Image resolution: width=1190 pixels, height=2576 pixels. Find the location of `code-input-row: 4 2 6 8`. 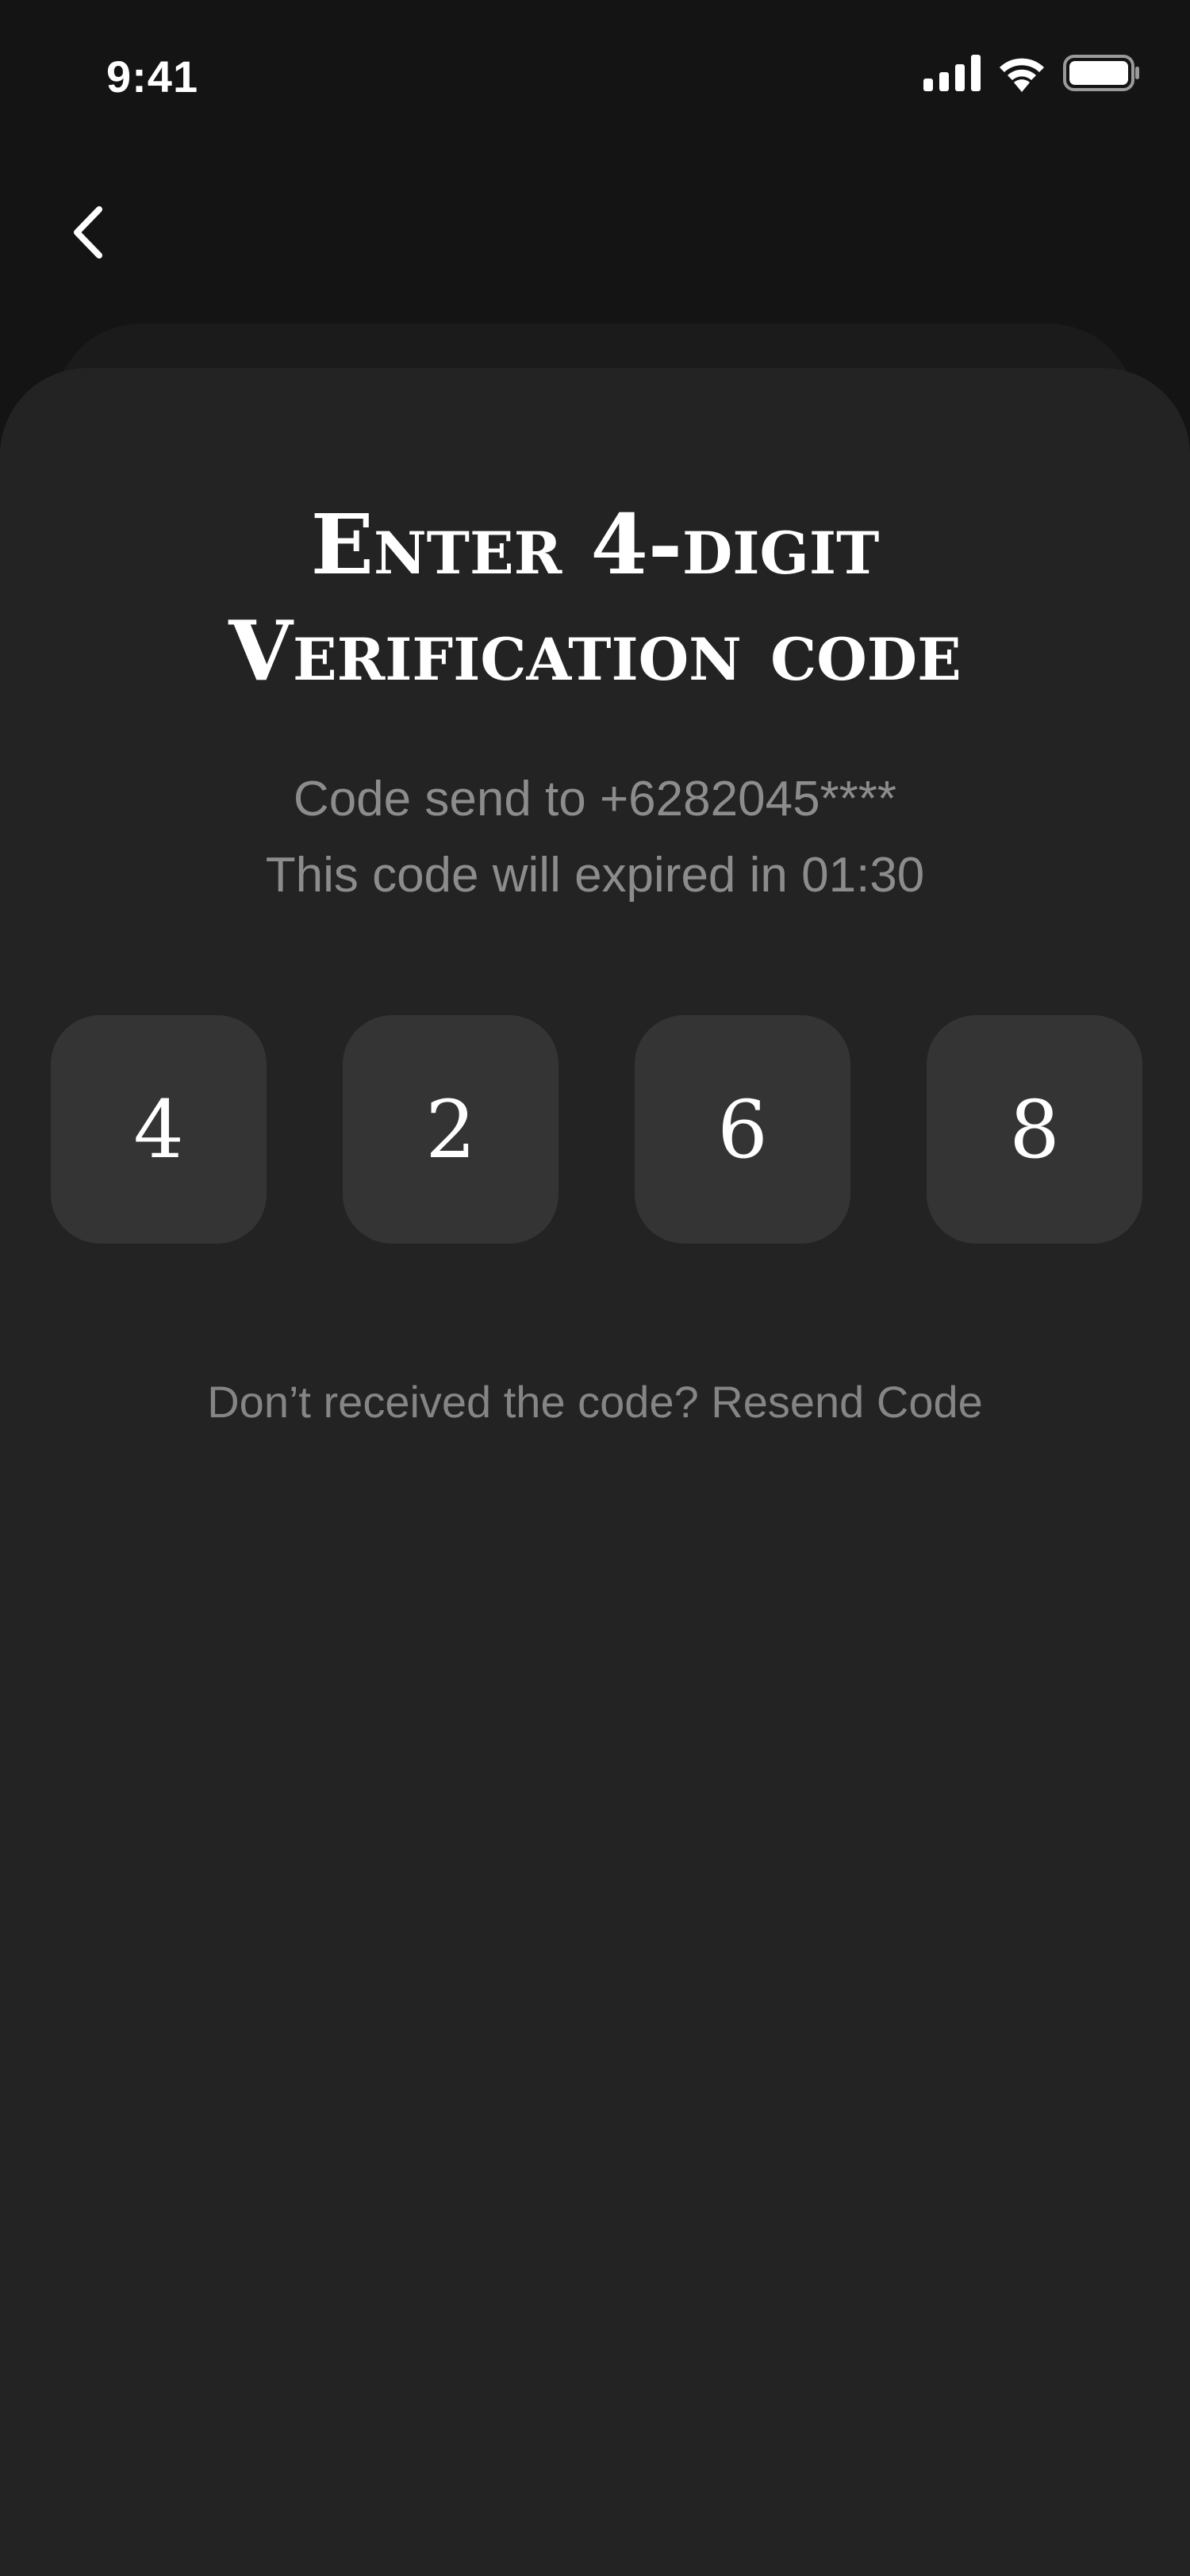

code-input-row: 4 2 6 8 is located at coordinates (596, 1129).